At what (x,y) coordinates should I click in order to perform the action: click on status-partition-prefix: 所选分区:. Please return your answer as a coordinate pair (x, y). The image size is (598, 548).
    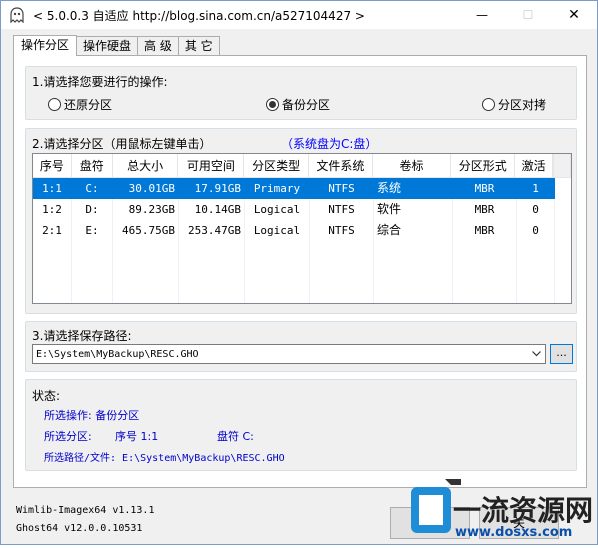
    Looking at the image, I should click on (68, 436).